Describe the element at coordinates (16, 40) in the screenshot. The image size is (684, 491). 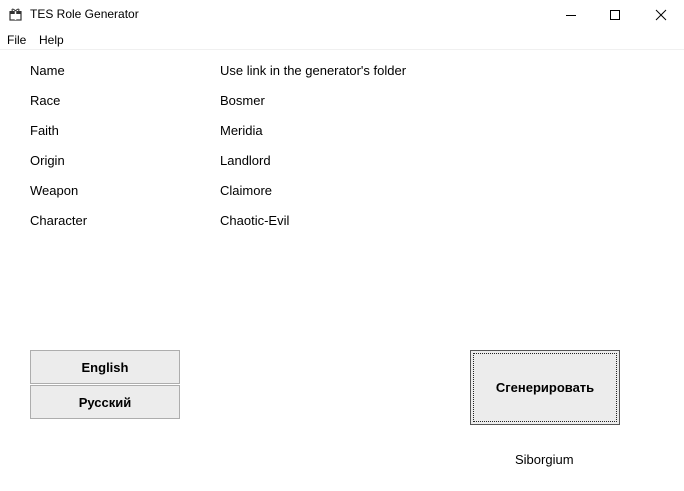
I see `menu-file: File` at that location.